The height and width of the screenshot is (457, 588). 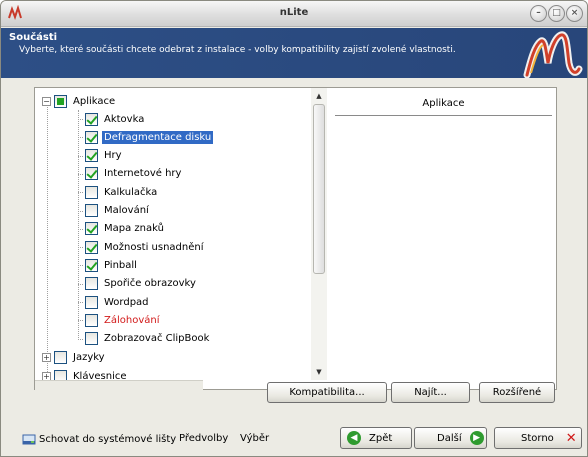 What do you see at coordinates (157, 339) in the screenshot?
I see `tree-item-label: Zobrazovač ClipBook` at bounding box center [157, 339].